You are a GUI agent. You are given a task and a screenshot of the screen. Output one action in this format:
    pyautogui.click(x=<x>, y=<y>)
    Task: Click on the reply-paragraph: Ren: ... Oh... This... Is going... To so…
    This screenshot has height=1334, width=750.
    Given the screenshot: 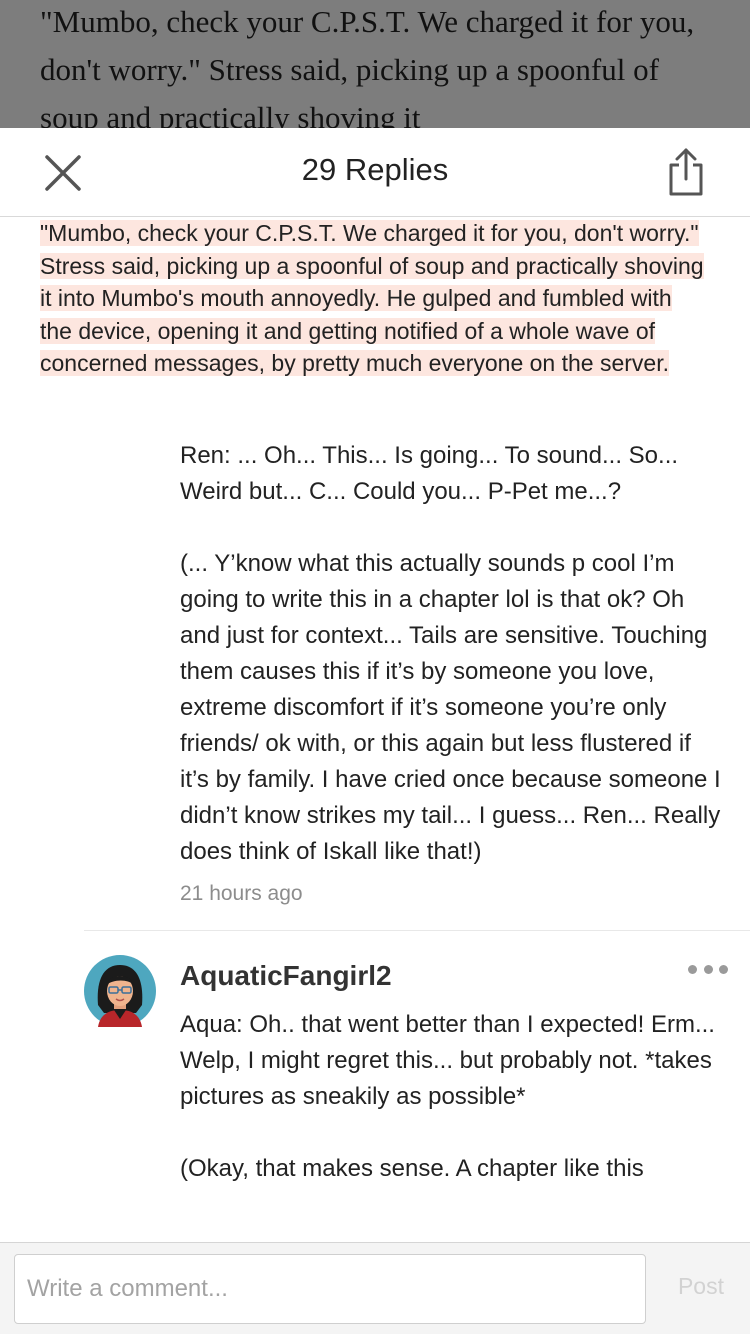 What is the action you would take?
    pyautogui.click(x=429, y=473)
    